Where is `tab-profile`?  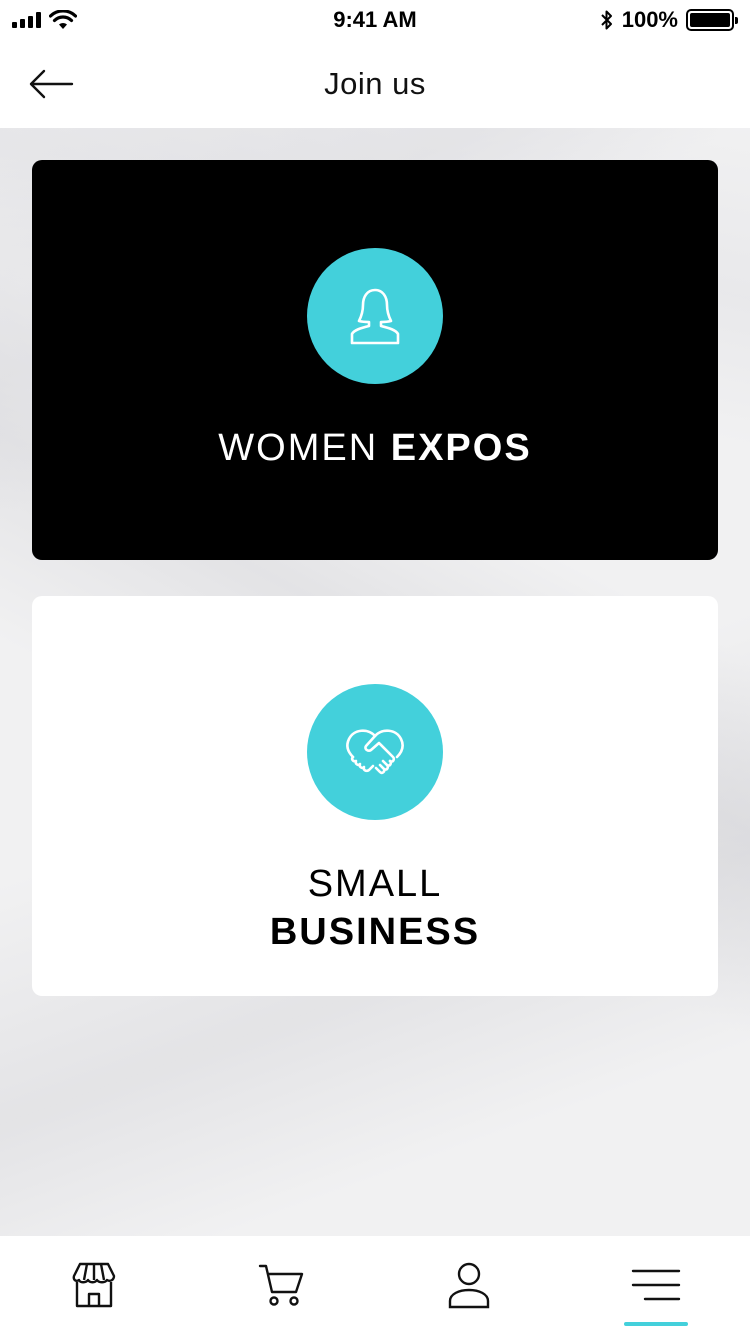
tab-profile is located at coordinates (469, 1285).